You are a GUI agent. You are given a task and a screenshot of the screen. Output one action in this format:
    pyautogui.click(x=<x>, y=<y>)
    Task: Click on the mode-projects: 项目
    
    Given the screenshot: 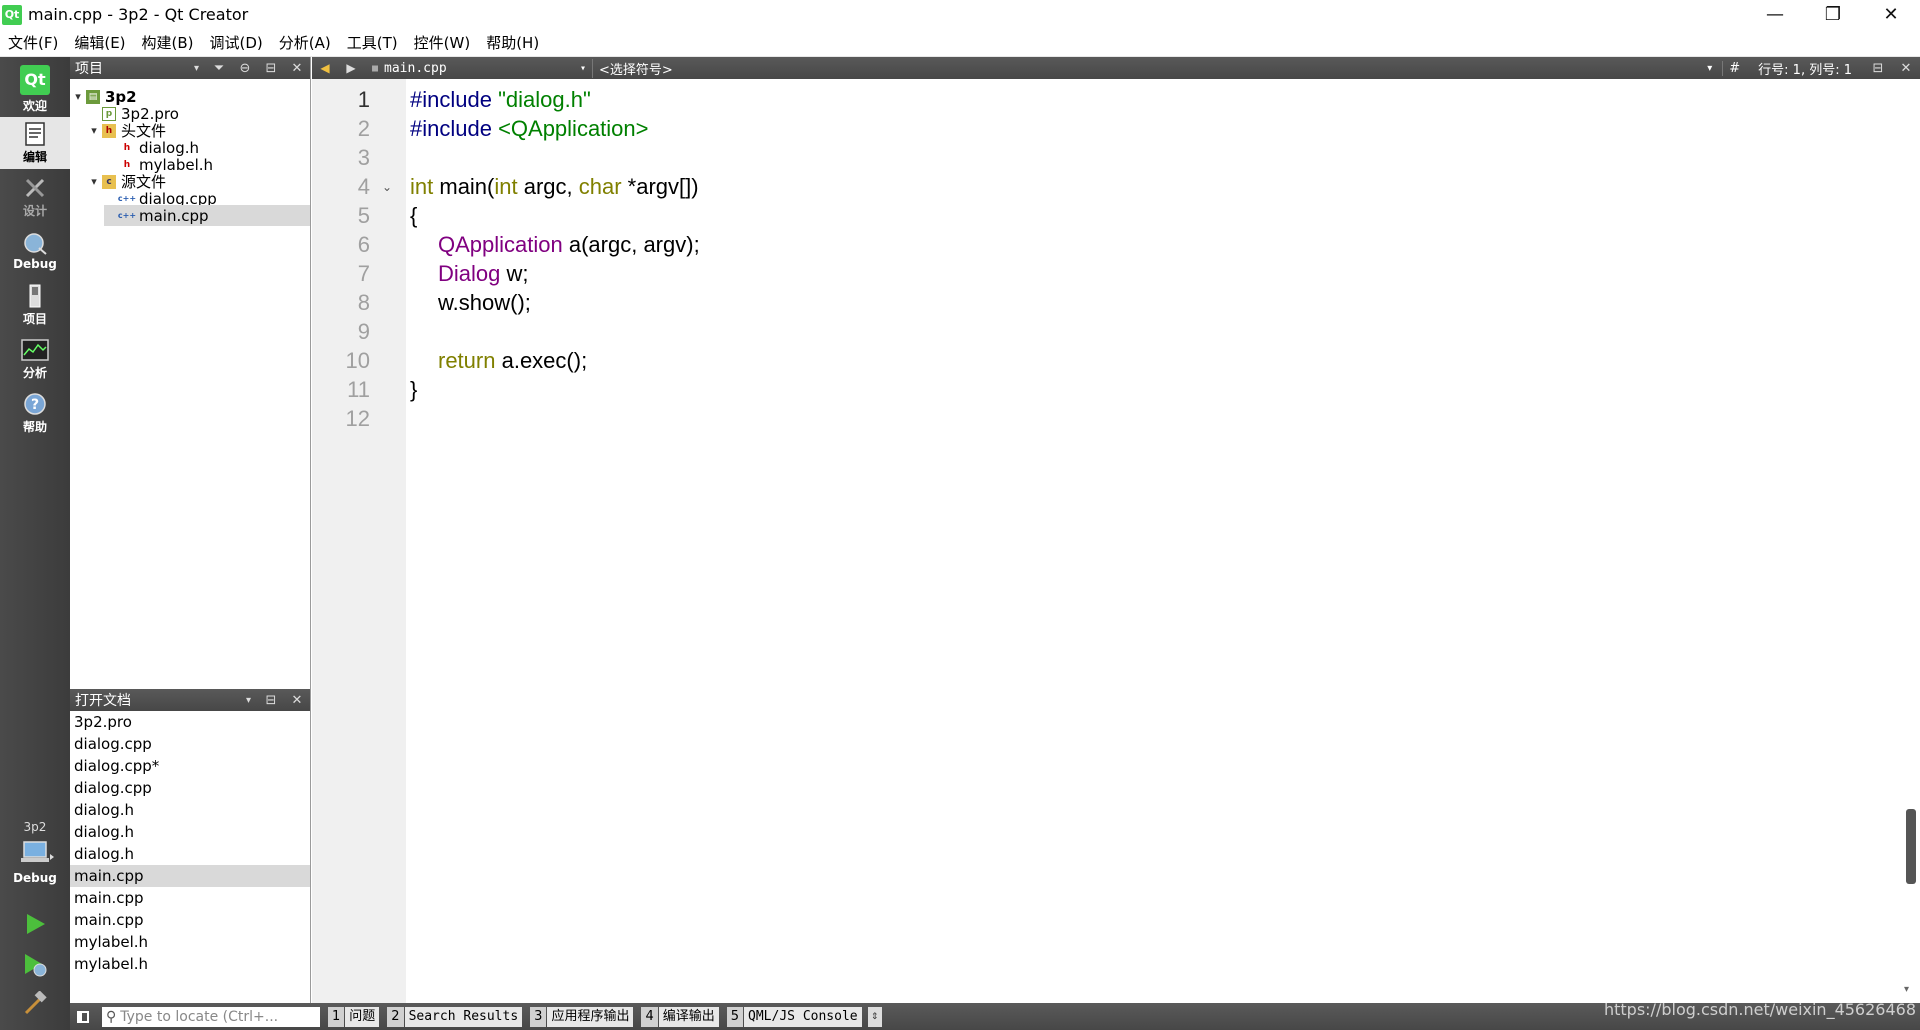 What is the action you would take?
    pyautogui.click(x=35, y=305)
    